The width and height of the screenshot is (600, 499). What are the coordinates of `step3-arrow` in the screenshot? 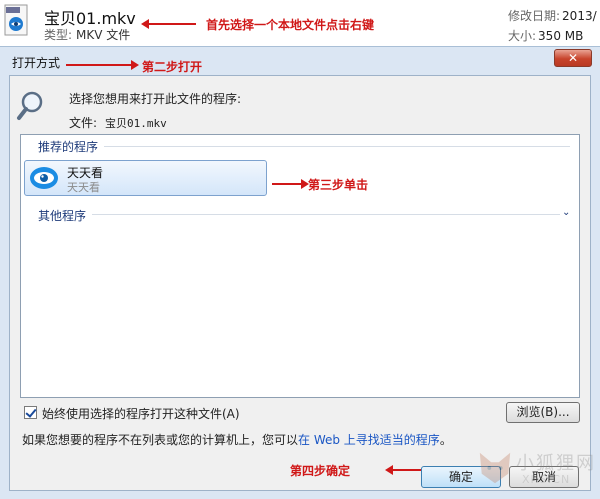 It's located at (290, 184).